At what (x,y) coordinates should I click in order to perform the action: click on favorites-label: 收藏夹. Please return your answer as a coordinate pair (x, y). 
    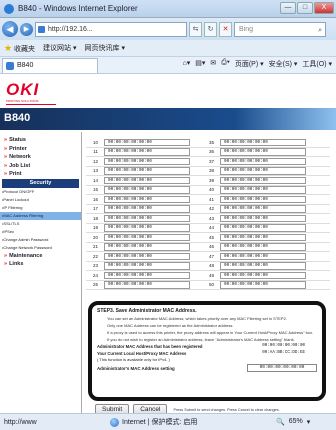
    Looking at the image, I should click on (25, 49).